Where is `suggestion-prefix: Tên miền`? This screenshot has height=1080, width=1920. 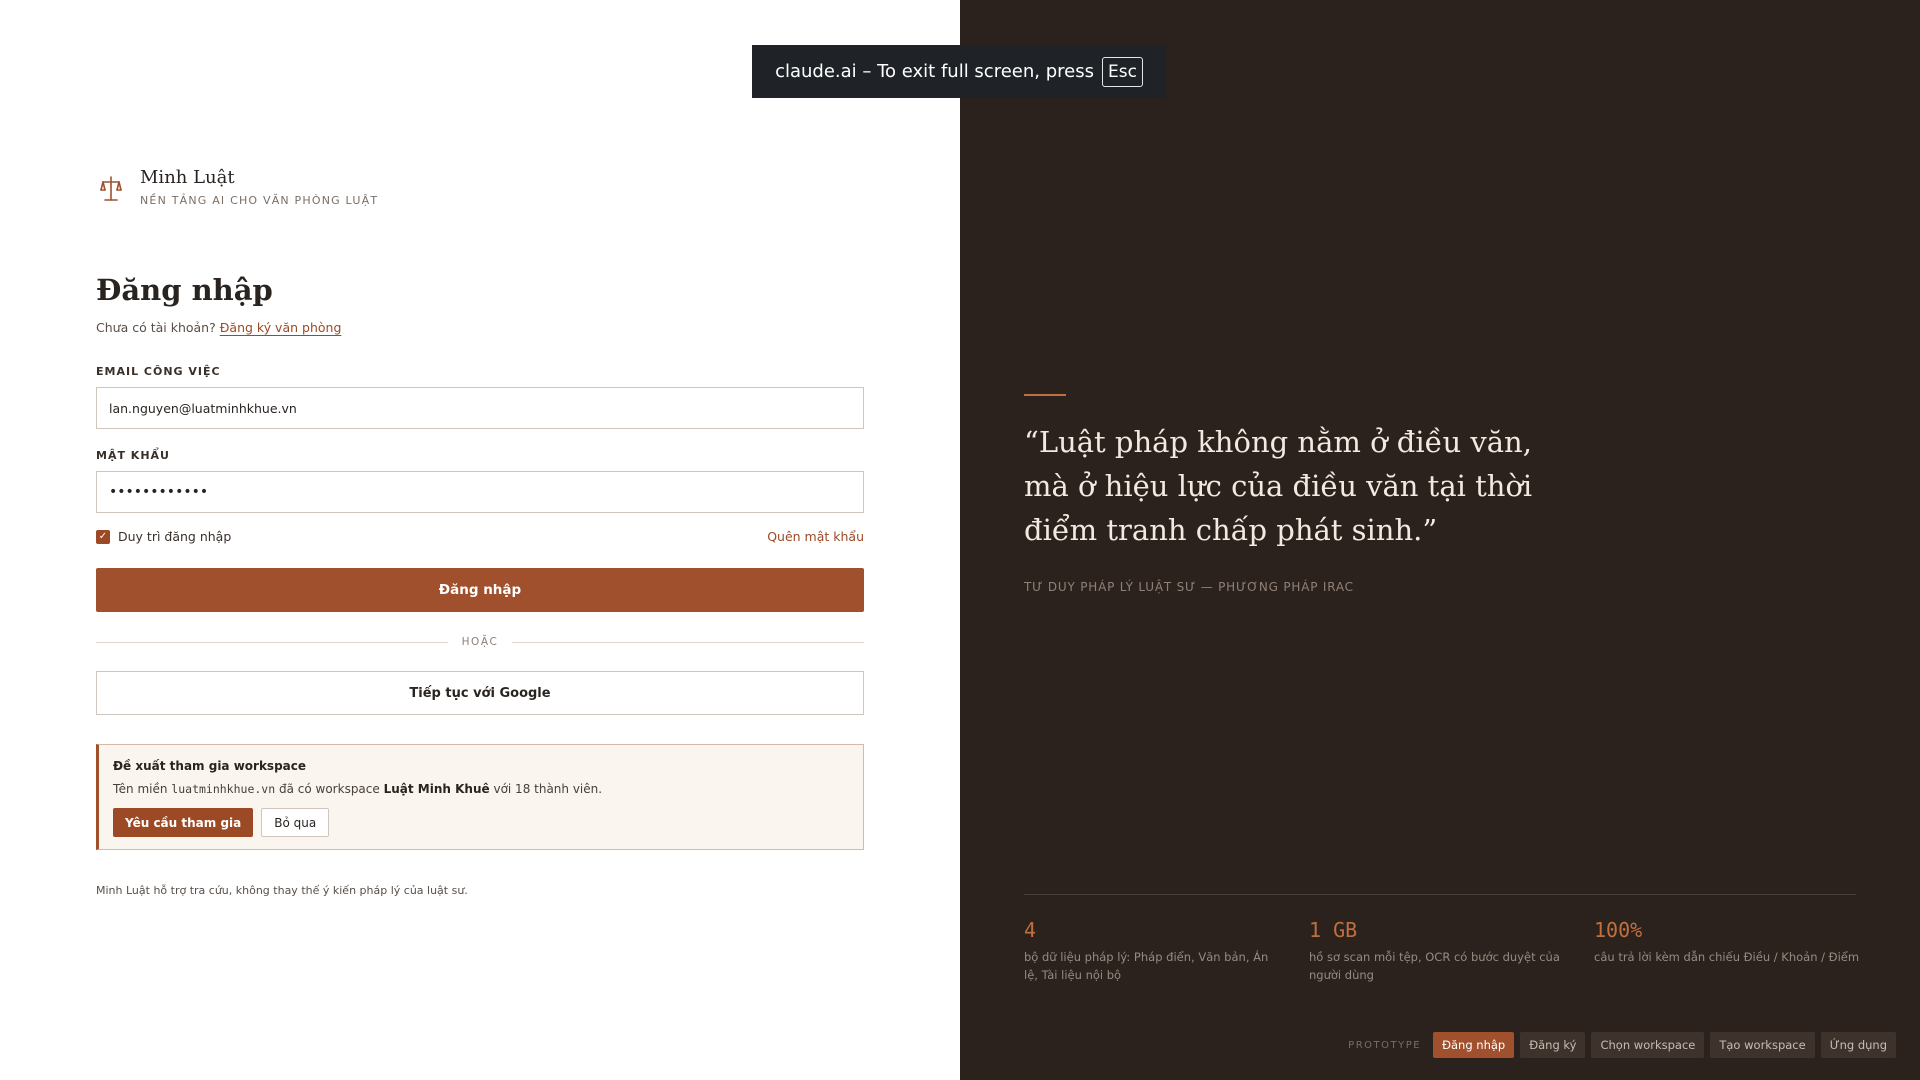 suggestion-prefix: Tên miền is located at coordinates (140, 789).